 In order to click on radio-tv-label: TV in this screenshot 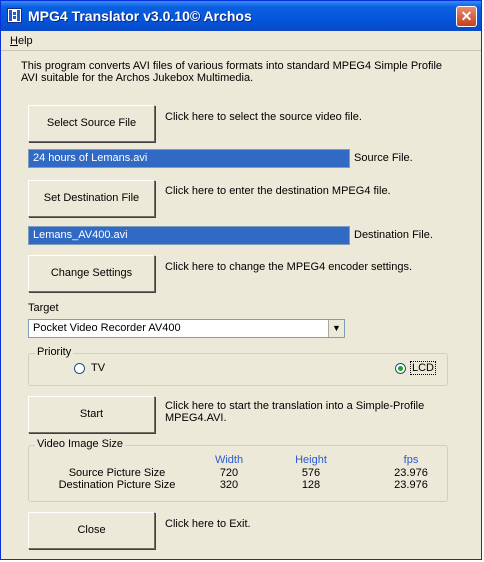, I will do `click(98, 368)`.